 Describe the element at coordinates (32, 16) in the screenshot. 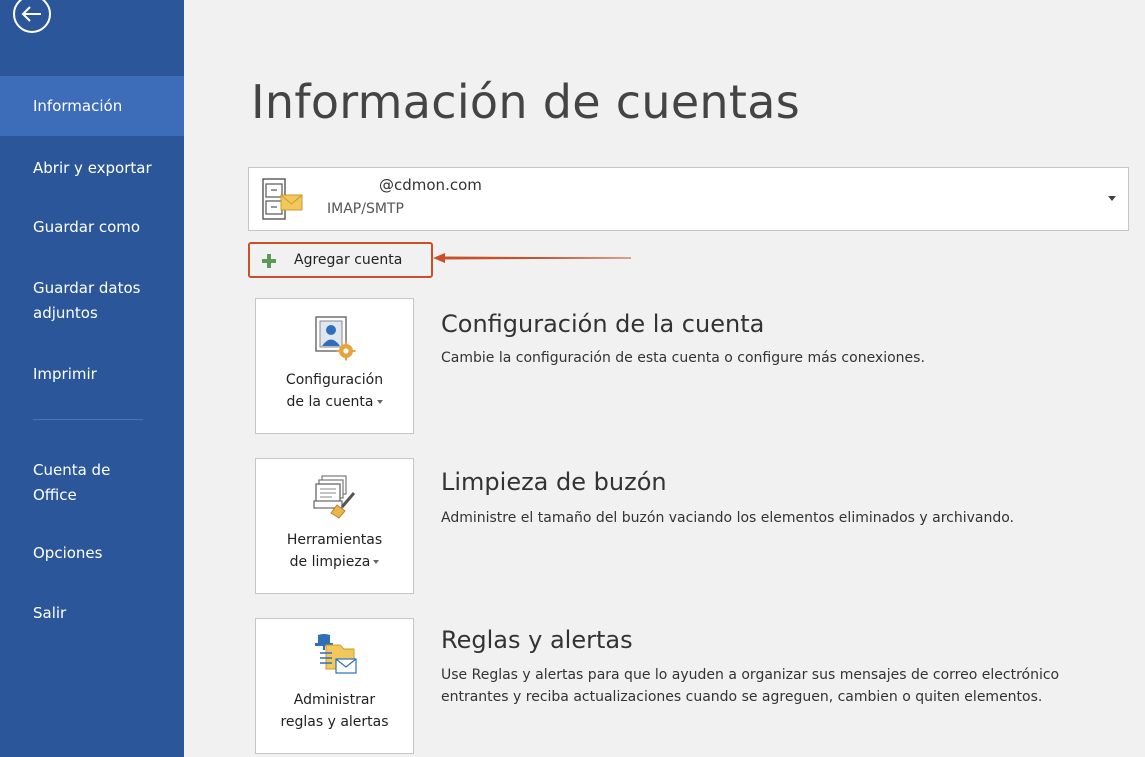

I see `back-arrow-icon` at that location.